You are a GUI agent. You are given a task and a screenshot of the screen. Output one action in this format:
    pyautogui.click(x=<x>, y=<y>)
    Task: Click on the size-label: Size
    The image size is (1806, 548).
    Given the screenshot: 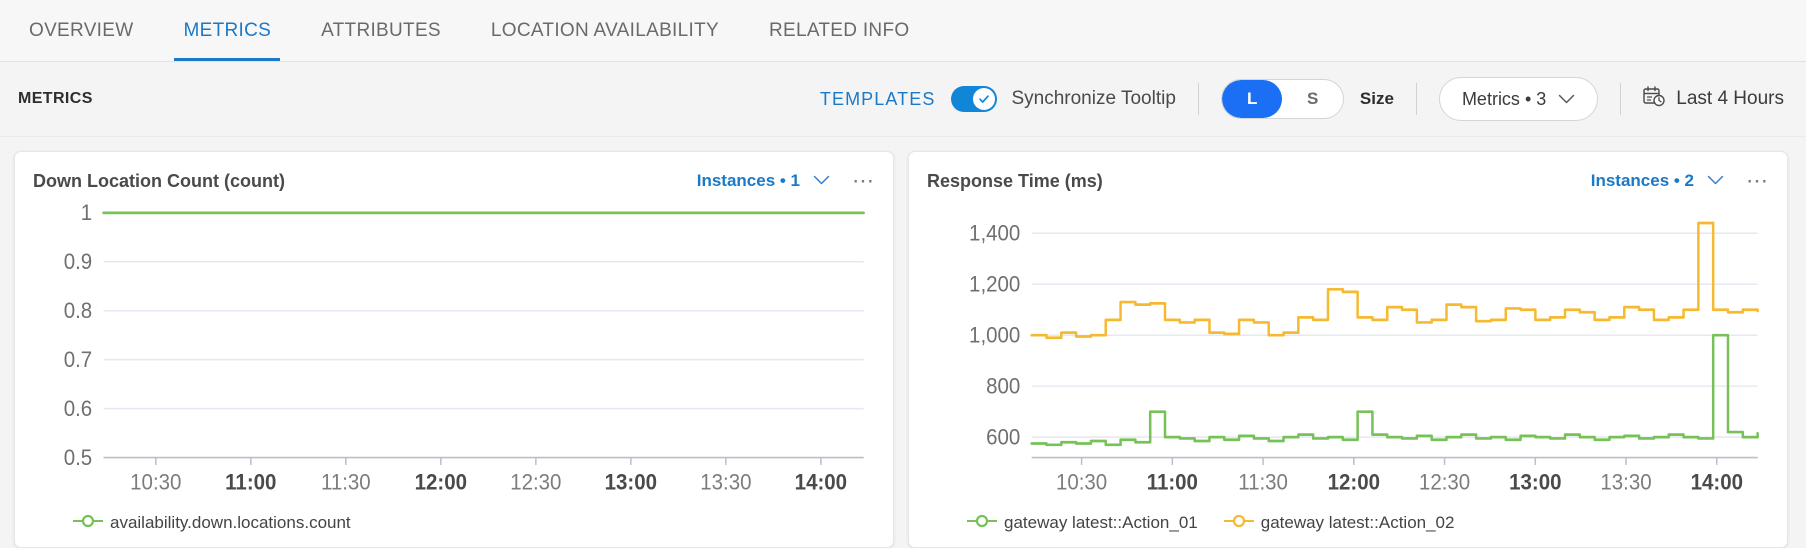 What is the action you would take?
    pyautogui.click(x=1376, y=98)
    